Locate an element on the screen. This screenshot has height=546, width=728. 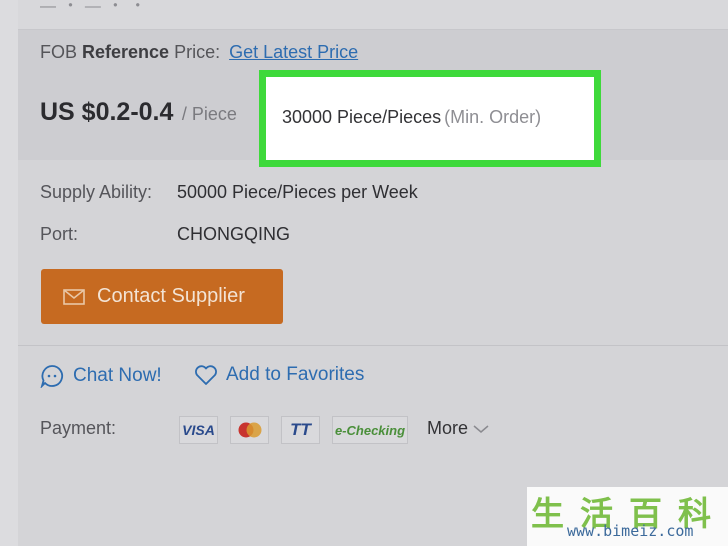
price-row: US $0.2-0.4 / Piece is located at coordinates (138, 112).